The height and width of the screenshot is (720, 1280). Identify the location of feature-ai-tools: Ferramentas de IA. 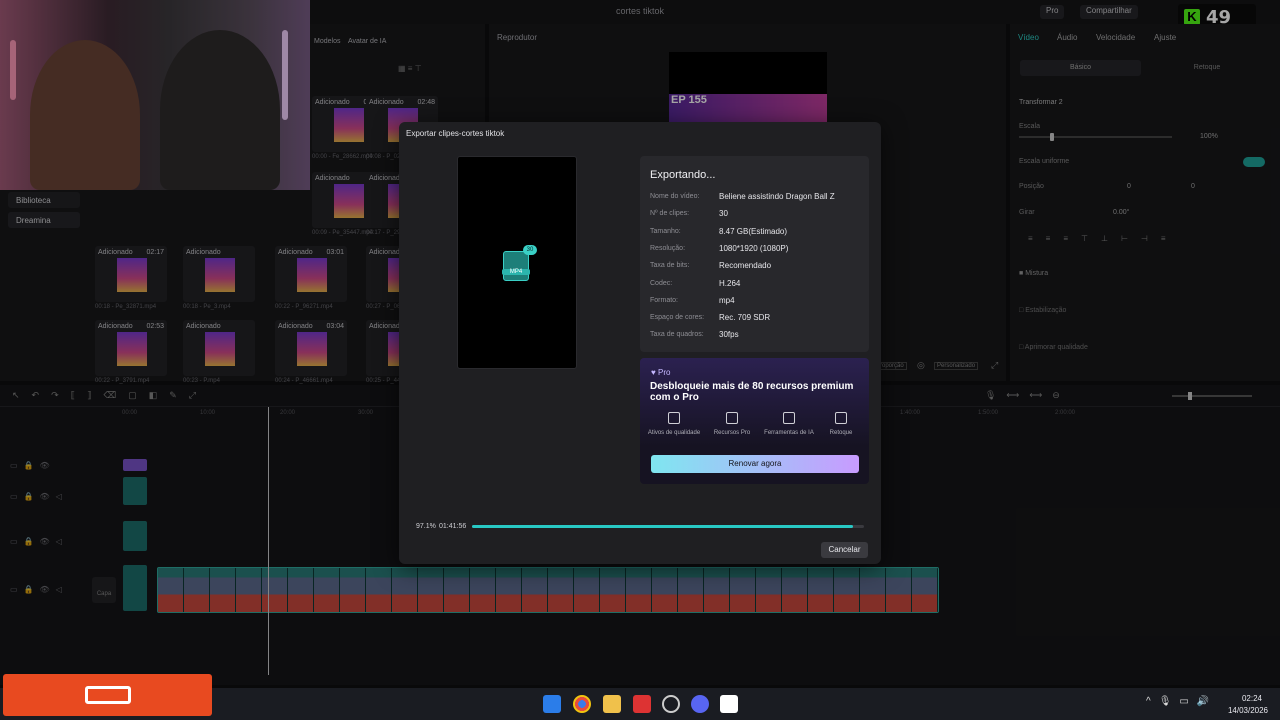
(789, 424).